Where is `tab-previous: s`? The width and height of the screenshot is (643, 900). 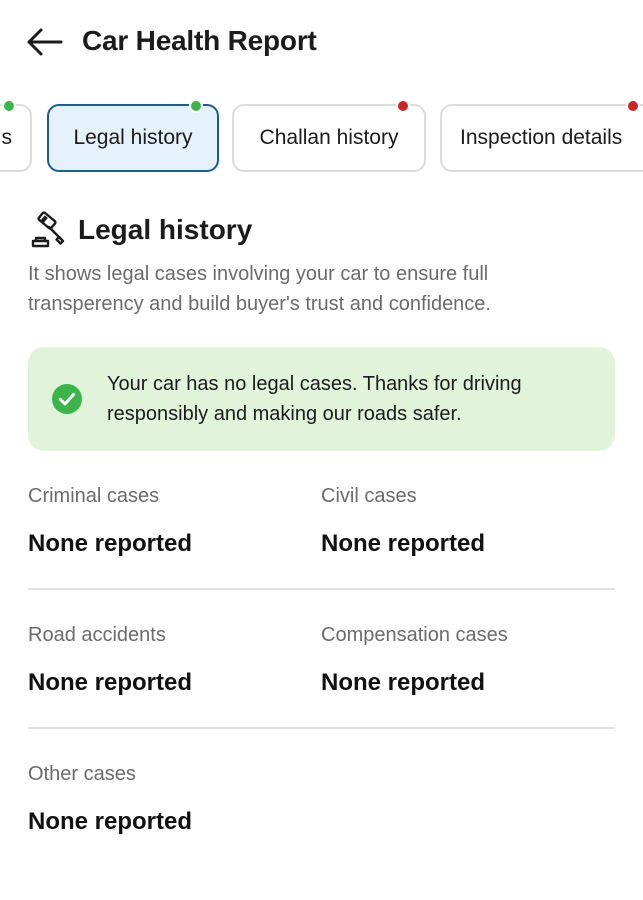
tab-previous: s is located at coordinates (16, 135).